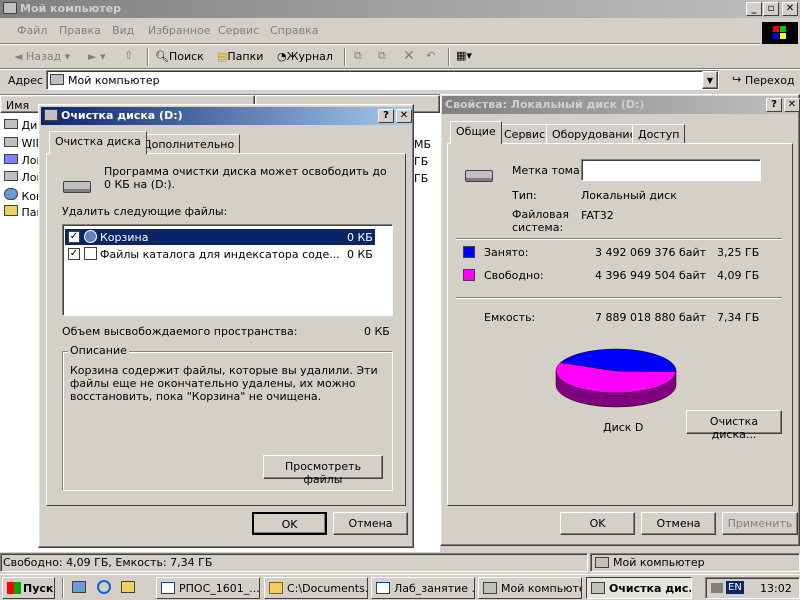 This screenshot has width=800, height=600. I want to click on maximize-button: ▫, so click(771, 9).